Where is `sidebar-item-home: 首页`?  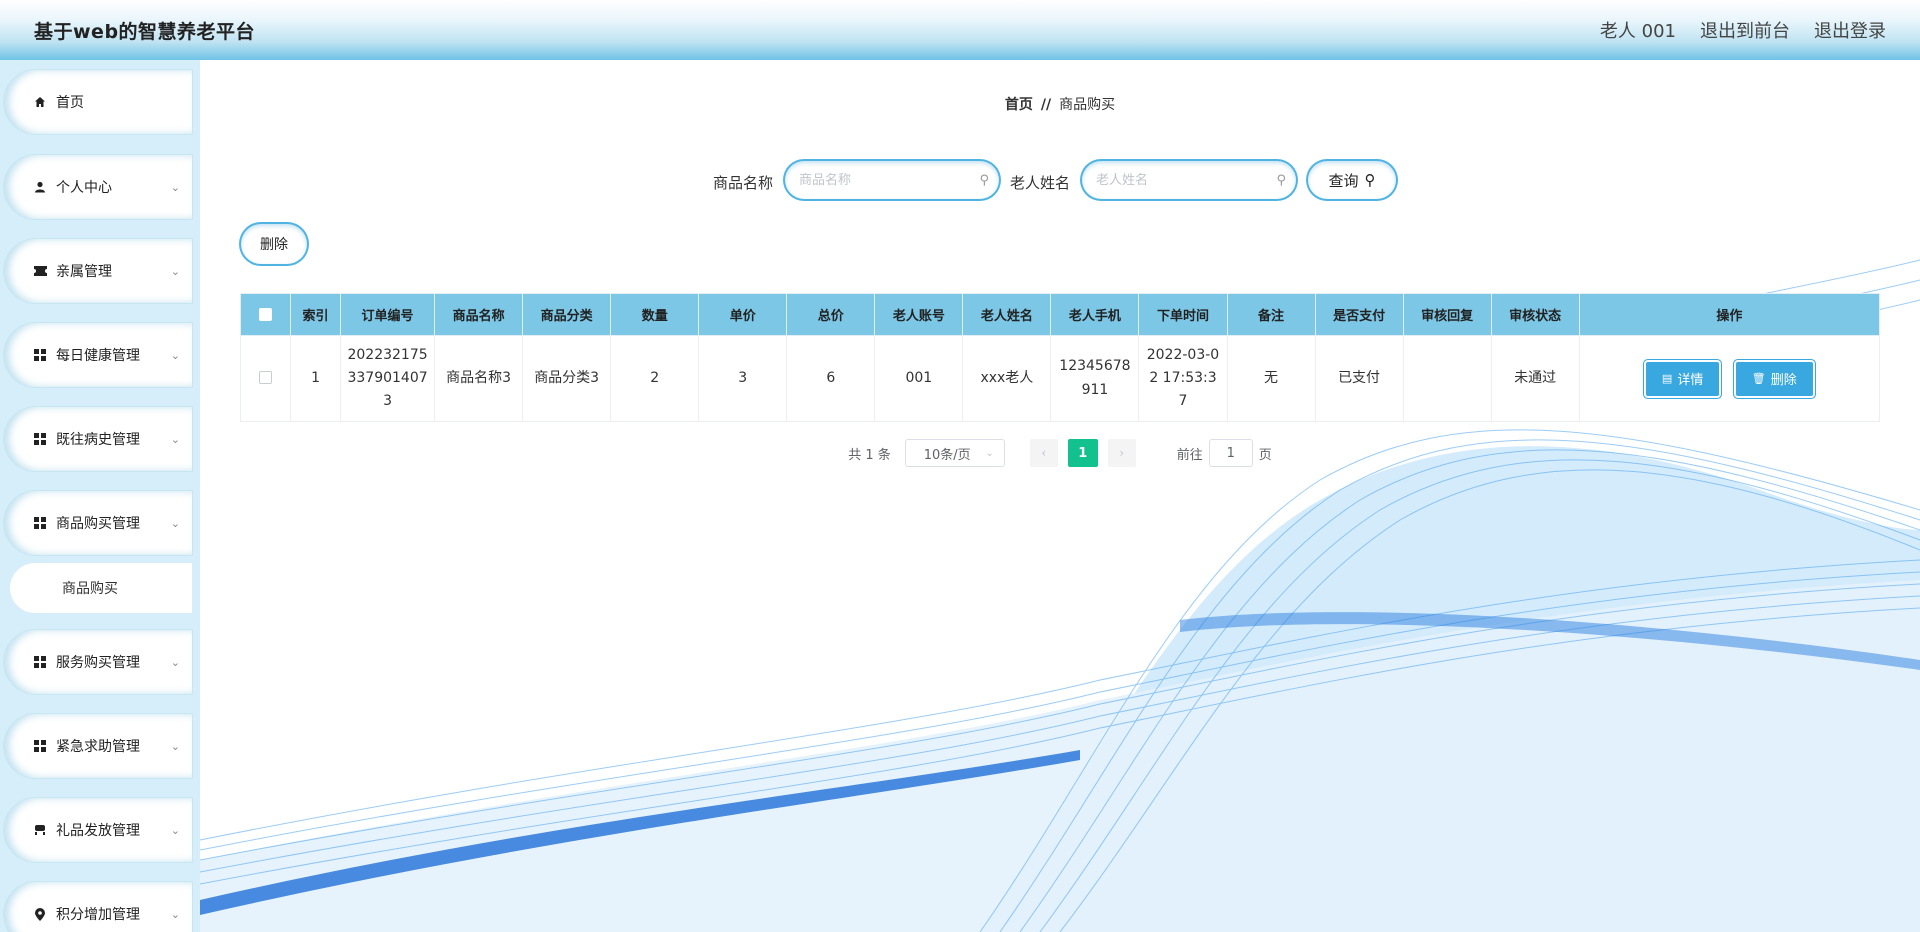
sidebar-item-home: 首页 is located at coordinates (98, 102).